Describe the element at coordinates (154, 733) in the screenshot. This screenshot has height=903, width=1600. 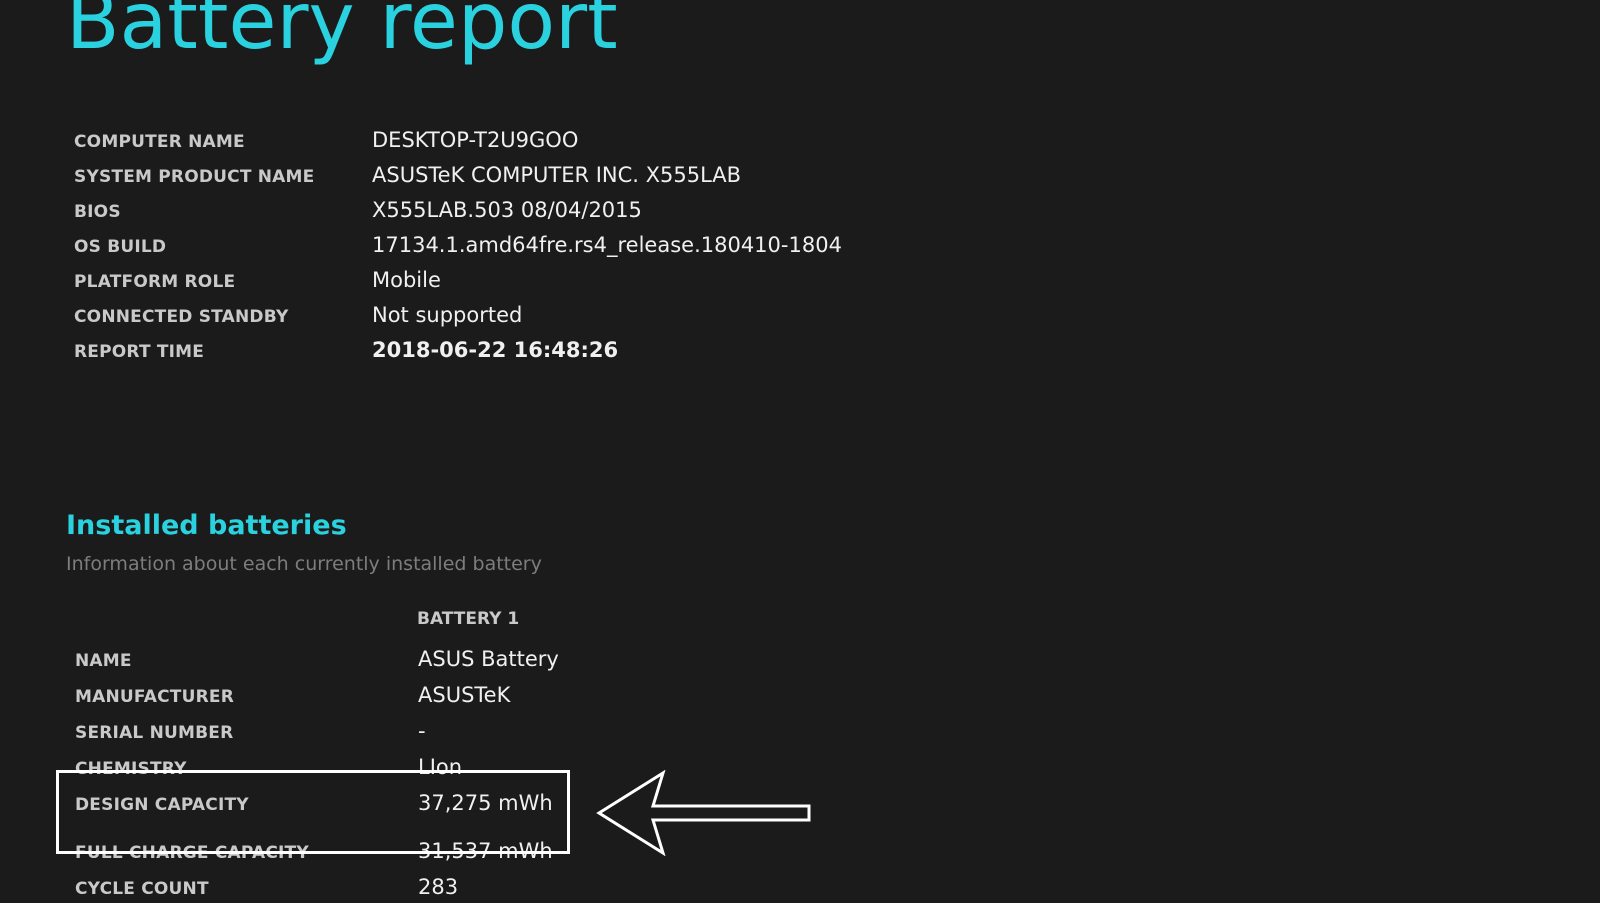
I see `battery-label: SERIAL NUMBER` at that location.